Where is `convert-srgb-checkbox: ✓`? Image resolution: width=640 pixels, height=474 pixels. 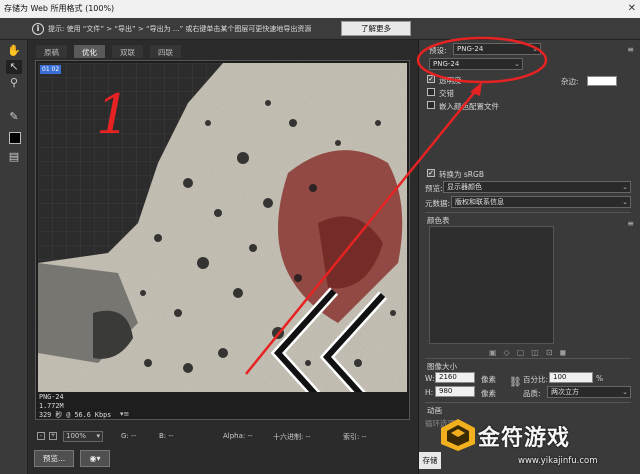 convert-srgb-checkbox: ✓ is located at coordinates (431, 173).